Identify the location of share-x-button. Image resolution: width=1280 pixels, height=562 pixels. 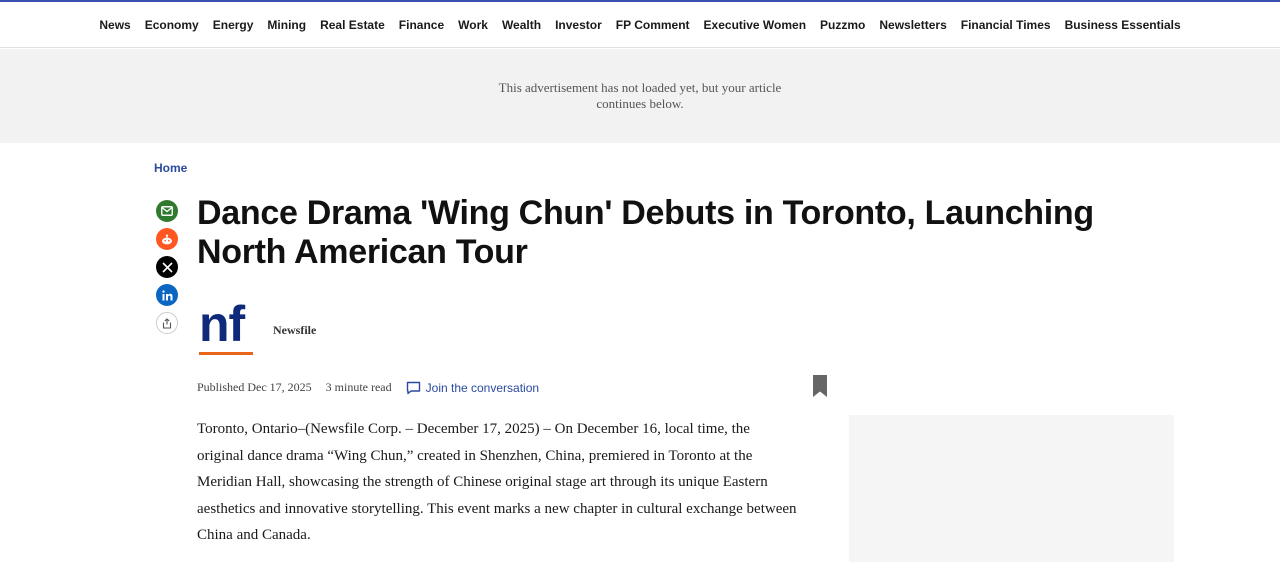
(167, 267).